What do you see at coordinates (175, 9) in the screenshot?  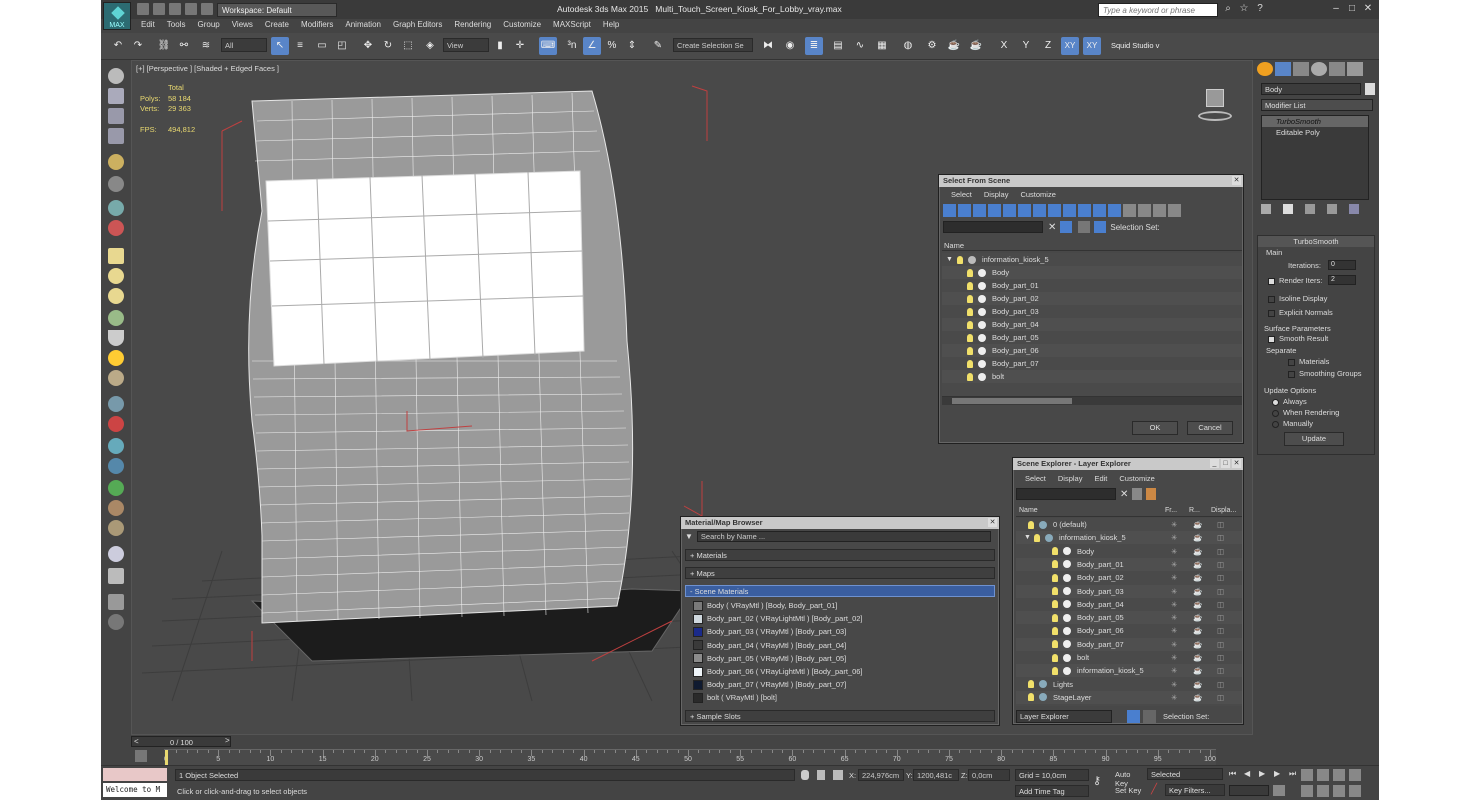 I see `save-file-icon` at bounding box center [175, 9].